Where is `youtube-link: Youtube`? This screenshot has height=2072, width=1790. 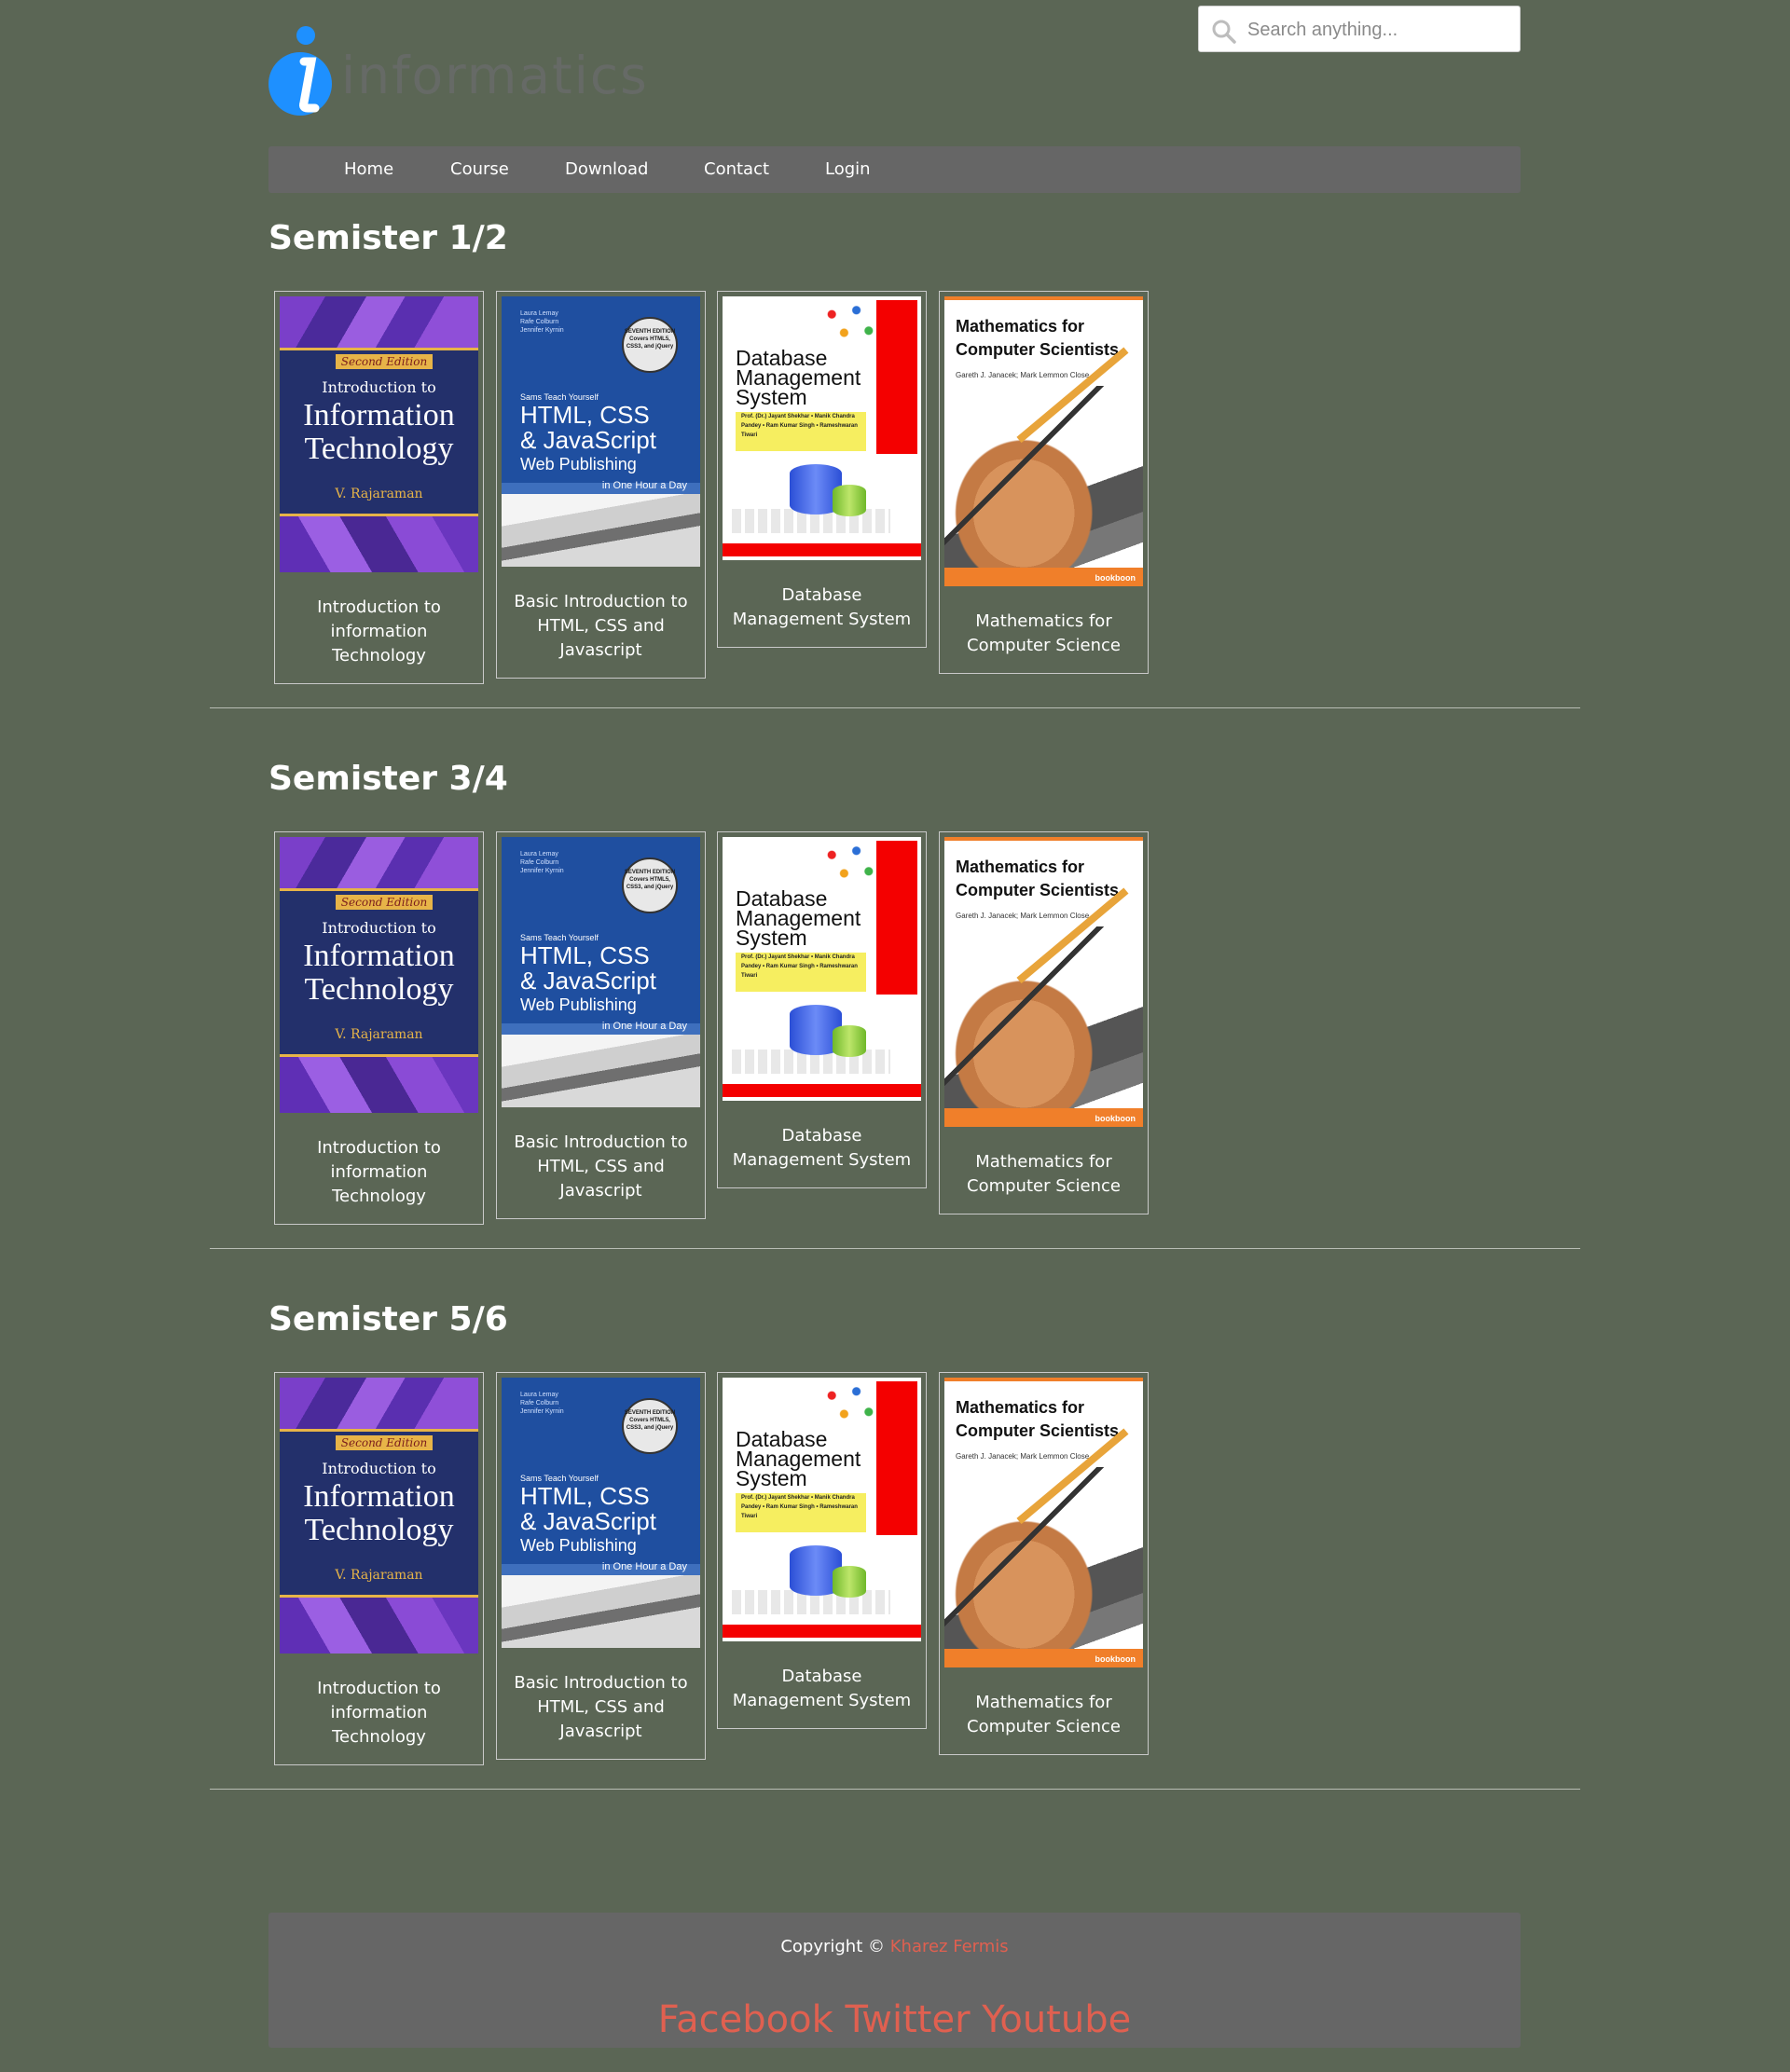 youtube-link: Youtube is located at coordinates (1056, 2020).